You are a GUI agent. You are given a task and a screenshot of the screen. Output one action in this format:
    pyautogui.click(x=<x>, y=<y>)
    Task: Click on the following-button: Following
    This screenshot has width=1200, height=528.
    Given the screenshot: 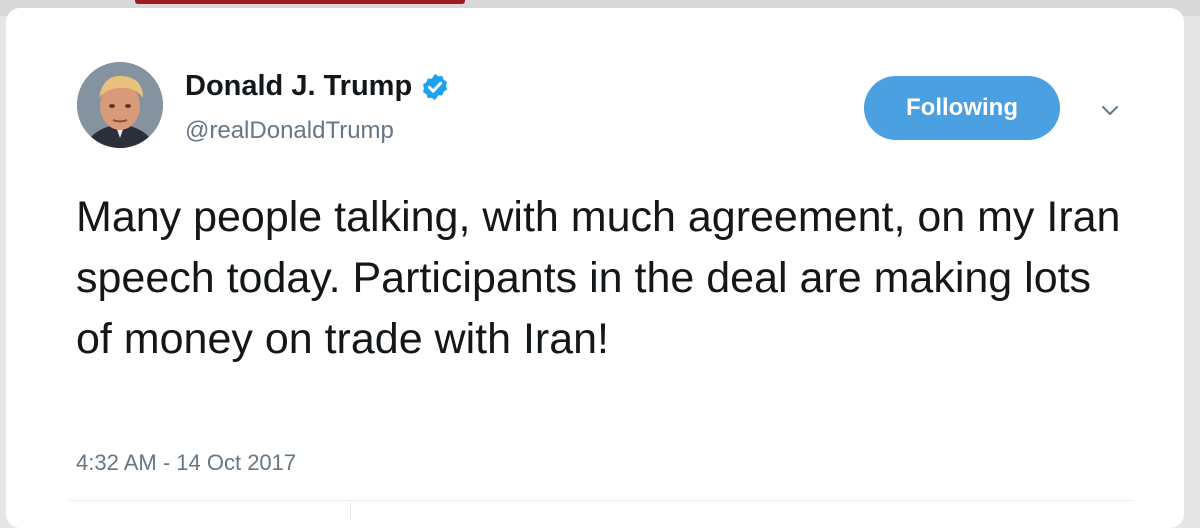 What is the action you would take?
    pyautogui.click(x=962, y=108)
    